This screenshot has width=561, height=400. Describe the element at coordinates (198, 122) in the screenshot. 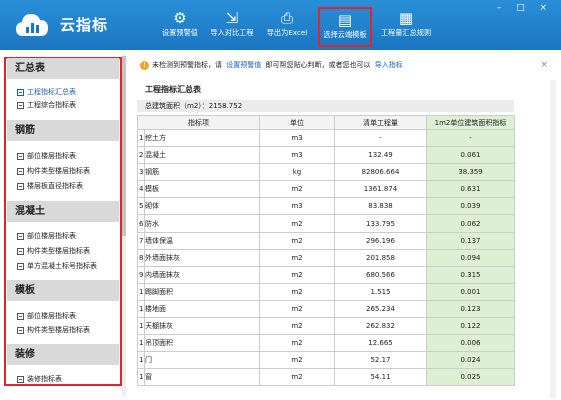

I see `column-header-index-item: 指标项` at that location.